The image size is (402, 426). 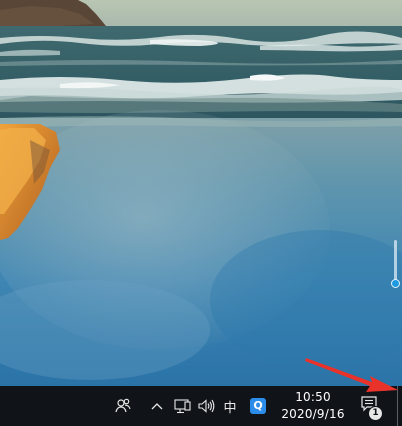 I want to click on network-button, so click(x=182, y=406).